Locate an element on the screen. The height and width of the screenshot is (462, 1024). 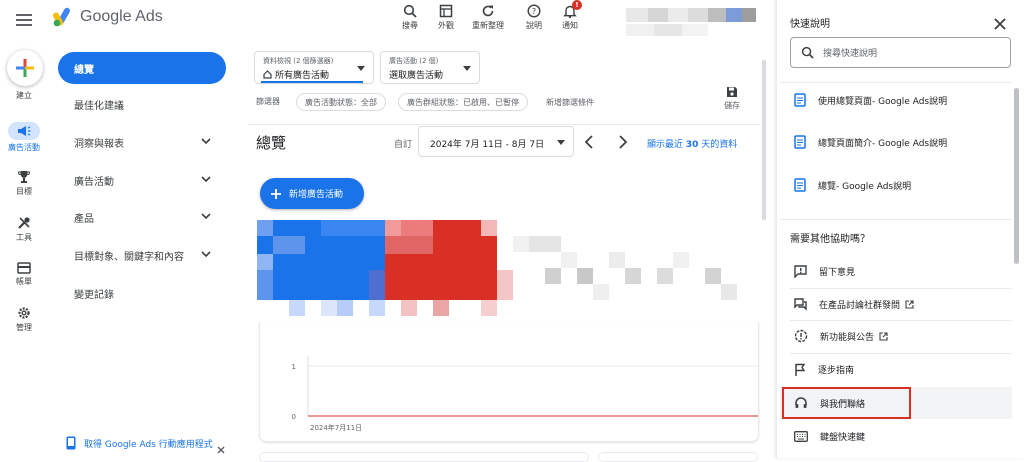
rail-admin: 管理 is located at coordinates (24, 319).